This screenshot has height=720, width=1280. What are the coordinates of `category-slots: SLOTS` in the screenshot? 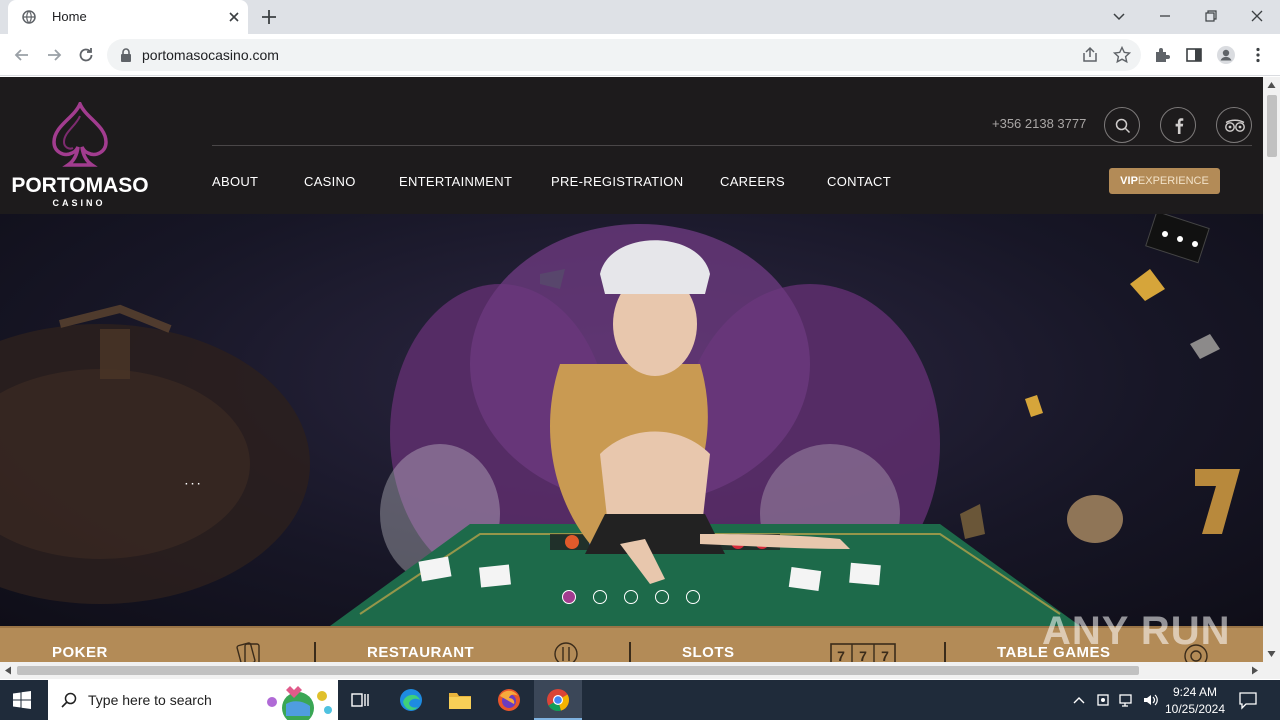 It's located at (708, 652).